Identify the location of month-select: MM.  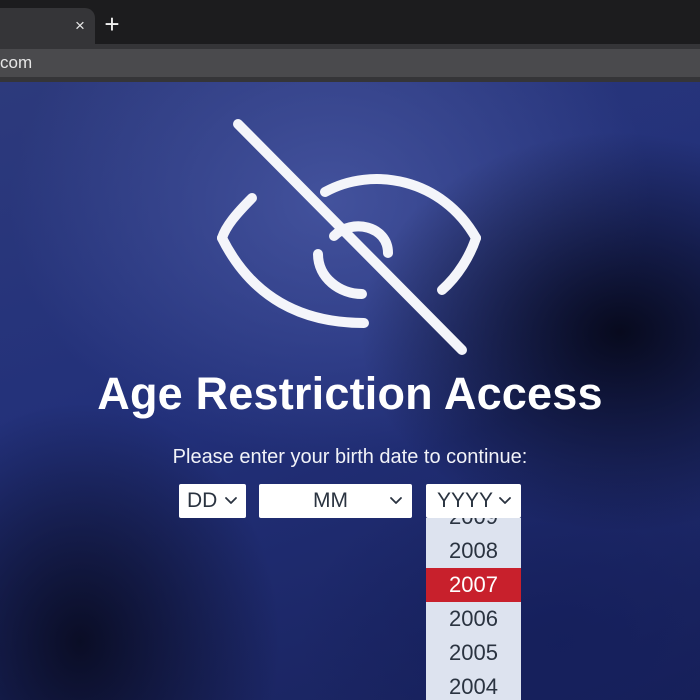
(335, 501).